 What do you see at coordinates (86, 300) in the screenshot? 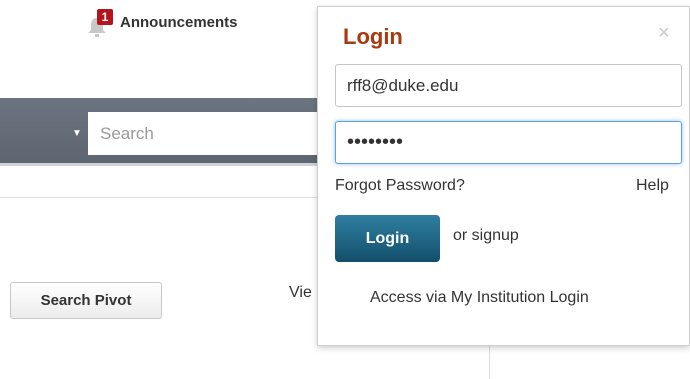
I see `search-pivot-button: Search Pivot` at bounding box center [86, 300].